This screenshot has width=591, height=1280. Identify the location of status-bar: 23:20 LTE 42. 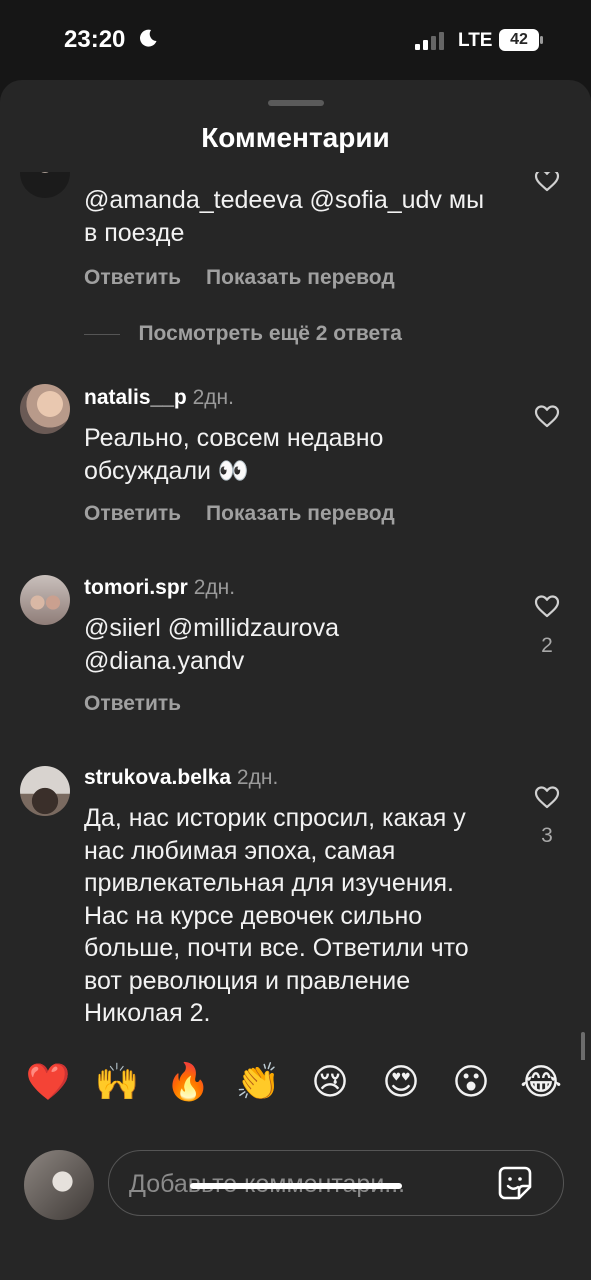
(295, 40).